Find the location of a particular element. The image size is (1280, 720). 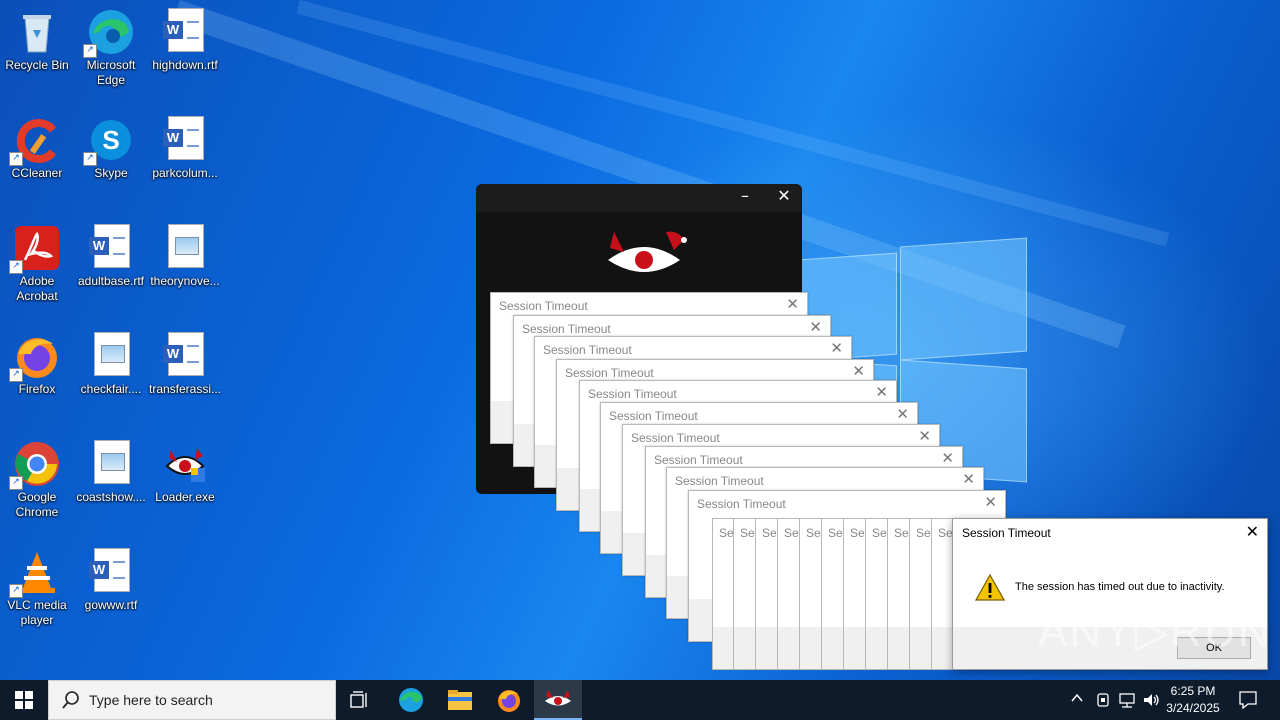

search-placeholder: Type here to search is located at coordinates (151, 700).